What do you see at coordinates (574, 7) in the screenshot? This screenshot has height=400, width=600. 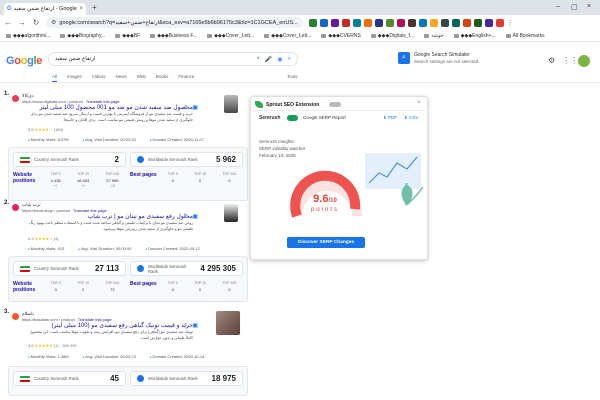 I see `maximize-icon: ▢` at bounding box center [574, 7].